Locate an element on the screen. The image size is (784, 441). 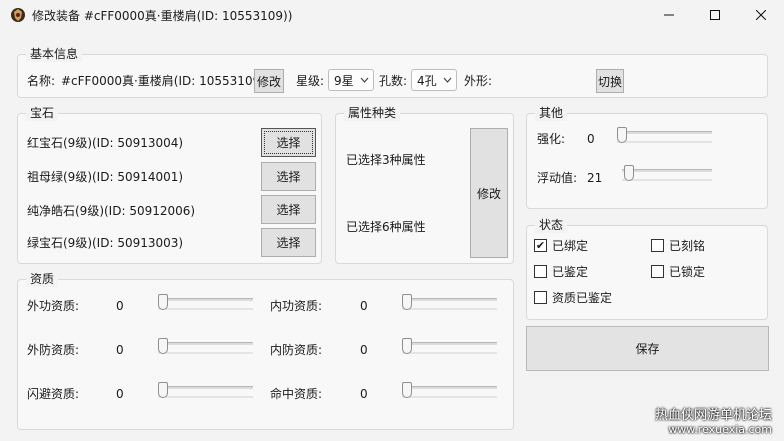
inner-attack-aptitude-label: 内功资质: is located at coordinates (296, 306).